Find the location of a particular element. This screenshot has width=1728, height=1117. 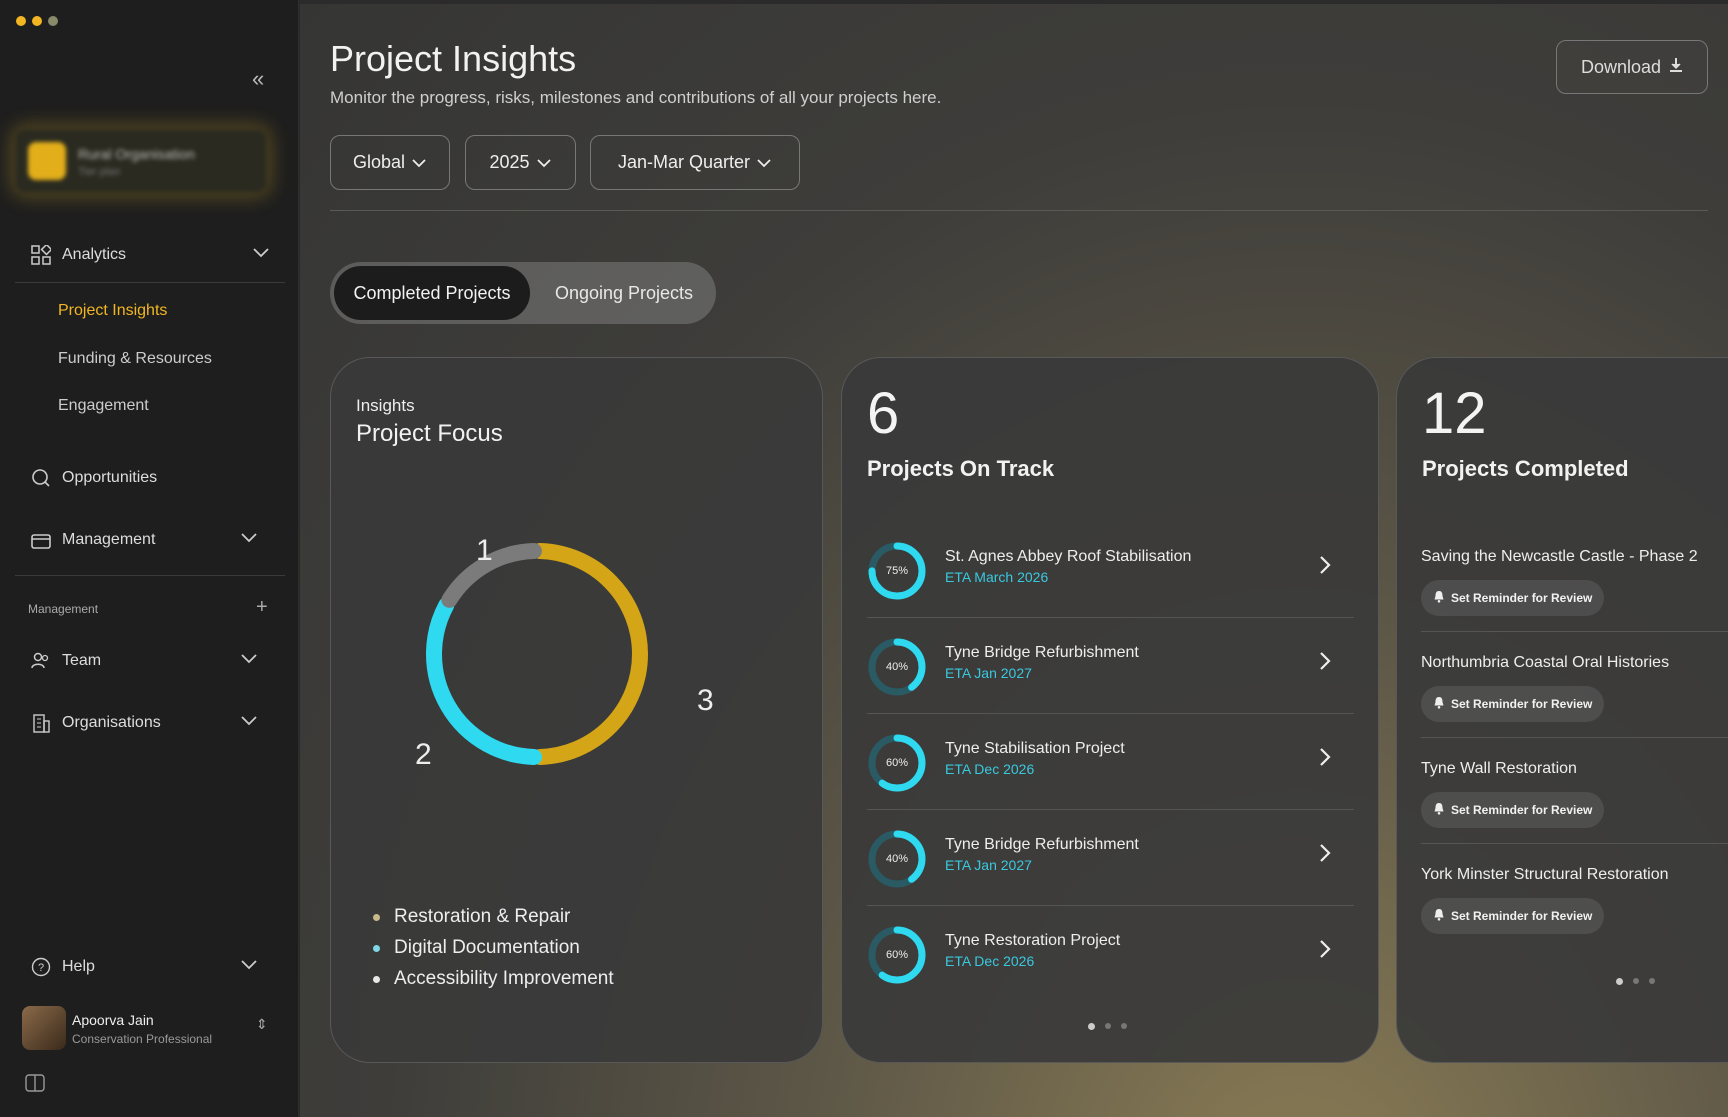

on-track-count: 6 is located at coordinates (883, 413).